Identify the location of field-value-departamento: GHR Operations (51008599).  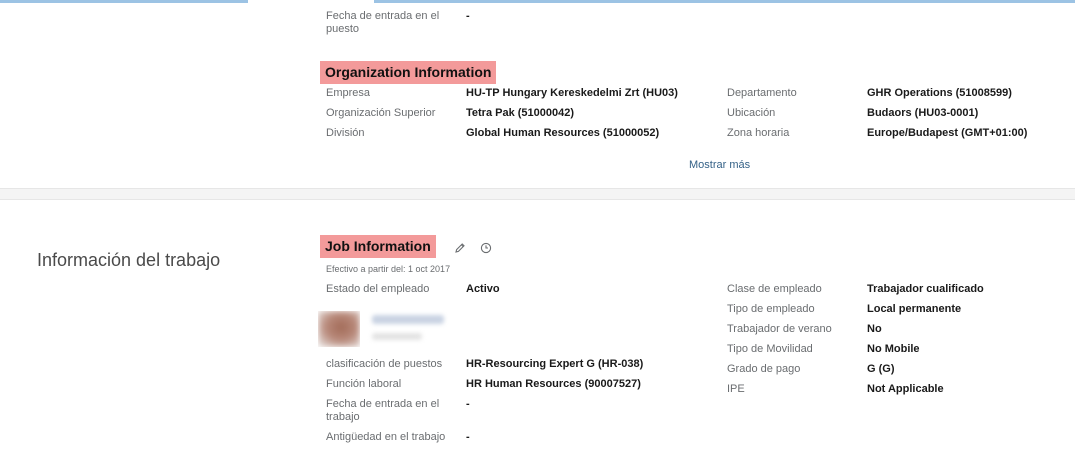
(939, 93).